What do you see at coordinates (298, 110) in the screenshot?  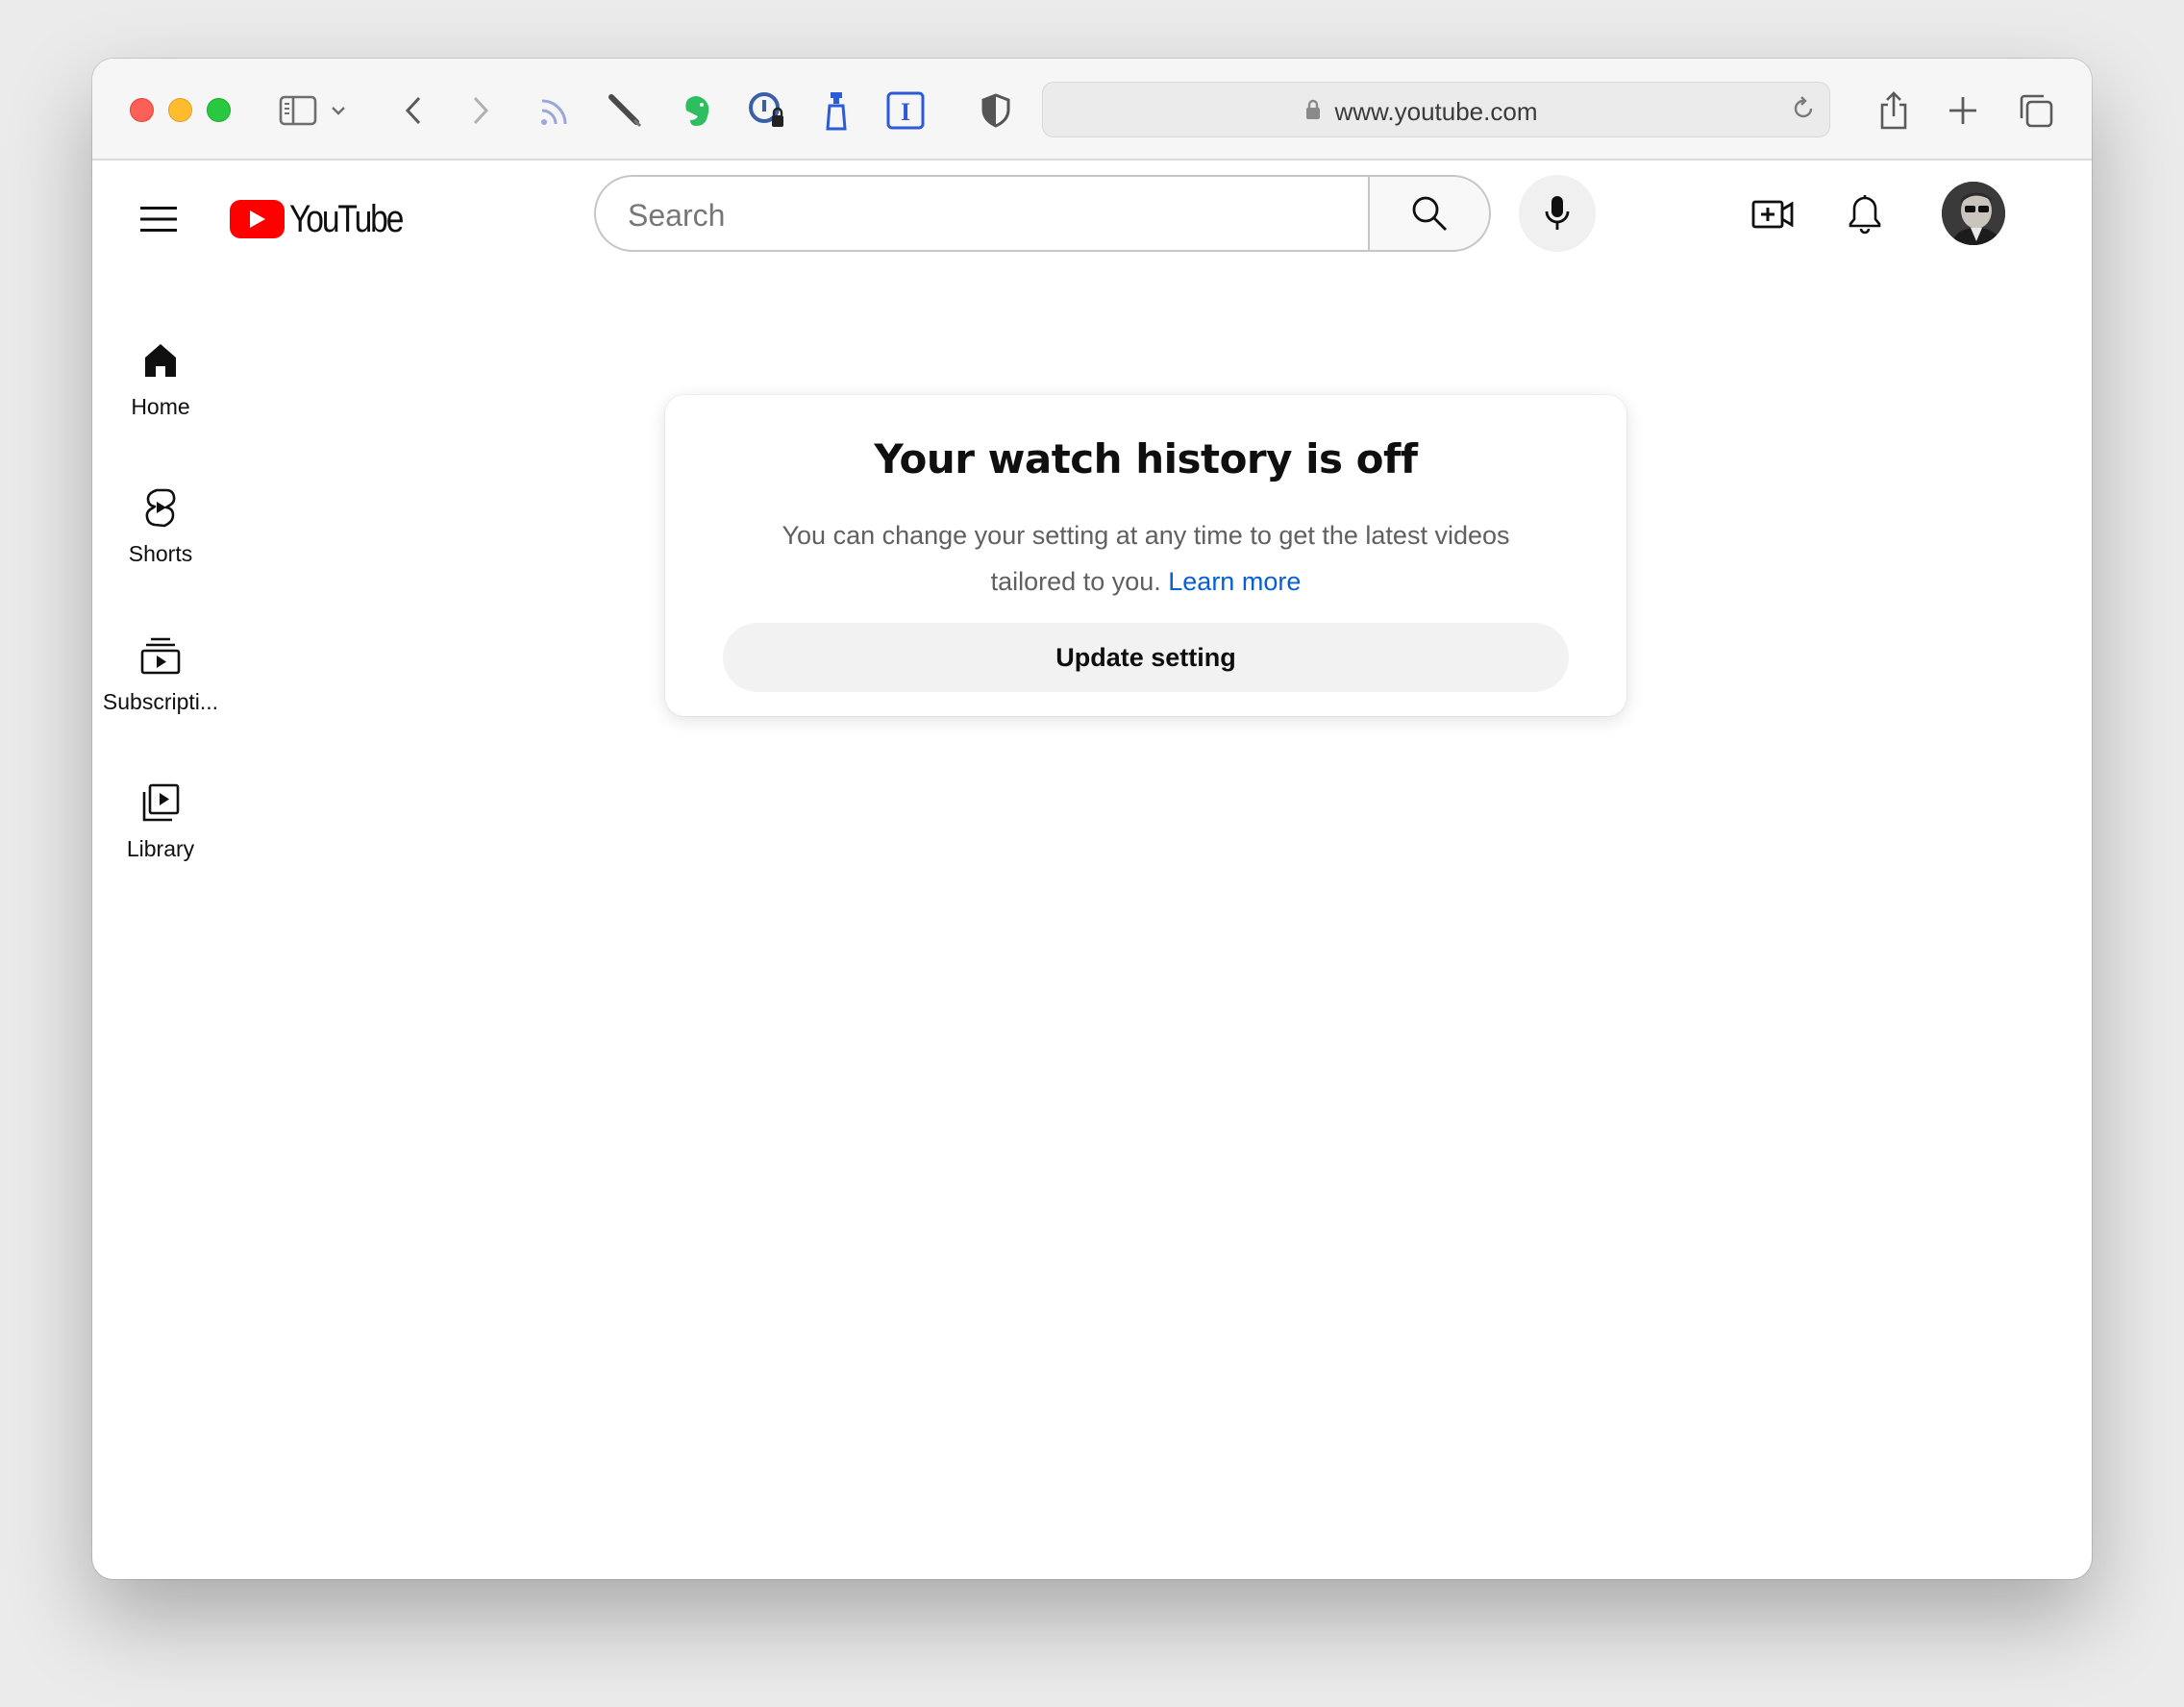 I see `sidebar-icon` at bounding box center [298, 110].